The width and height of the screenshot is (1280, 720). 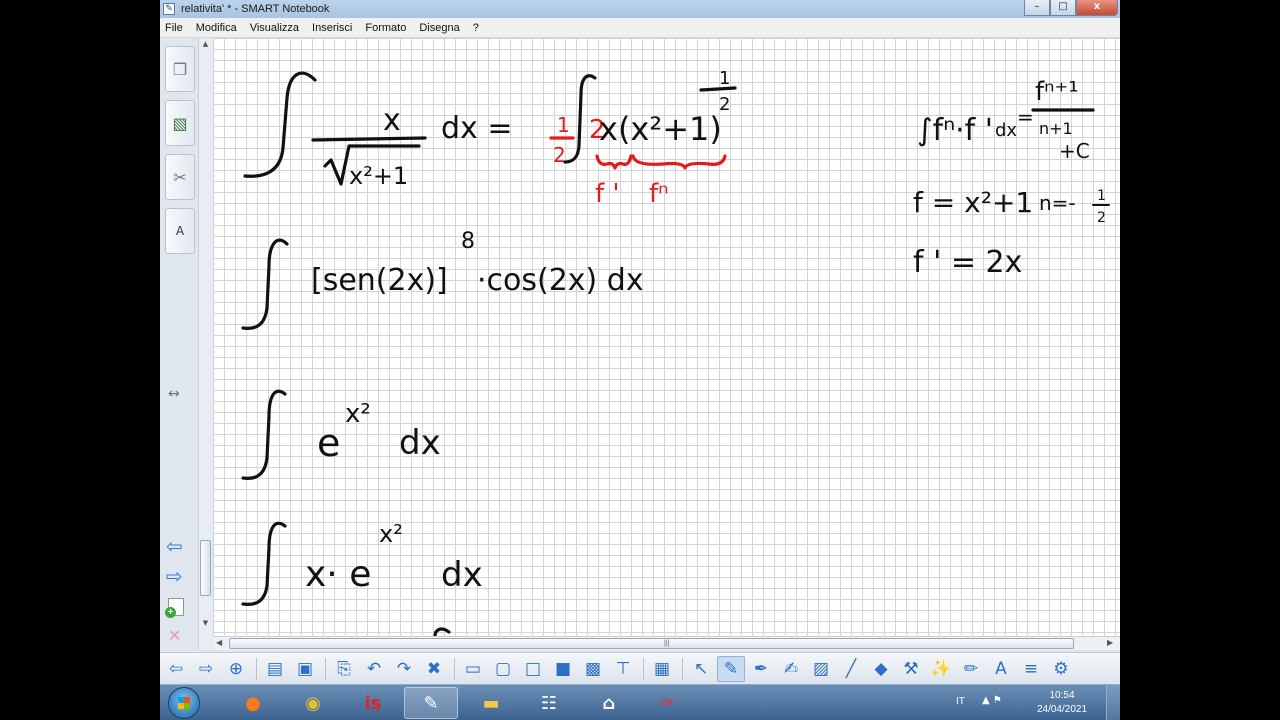 I want to click on rule-c: +C, so click(x=1074, y=151).